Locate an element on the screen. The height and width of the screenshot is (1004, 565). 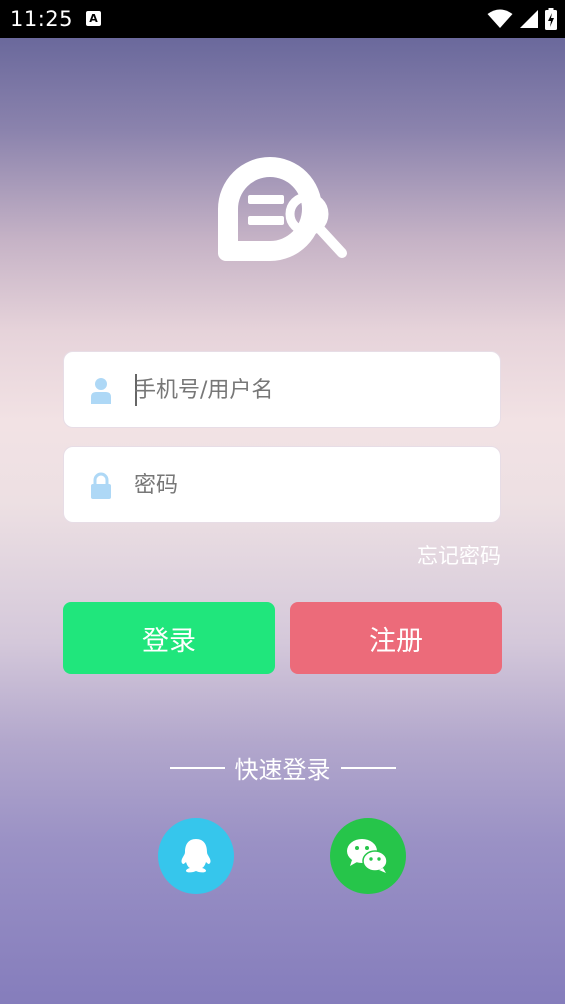
wechat-icon is located at coordinates (367, 856).